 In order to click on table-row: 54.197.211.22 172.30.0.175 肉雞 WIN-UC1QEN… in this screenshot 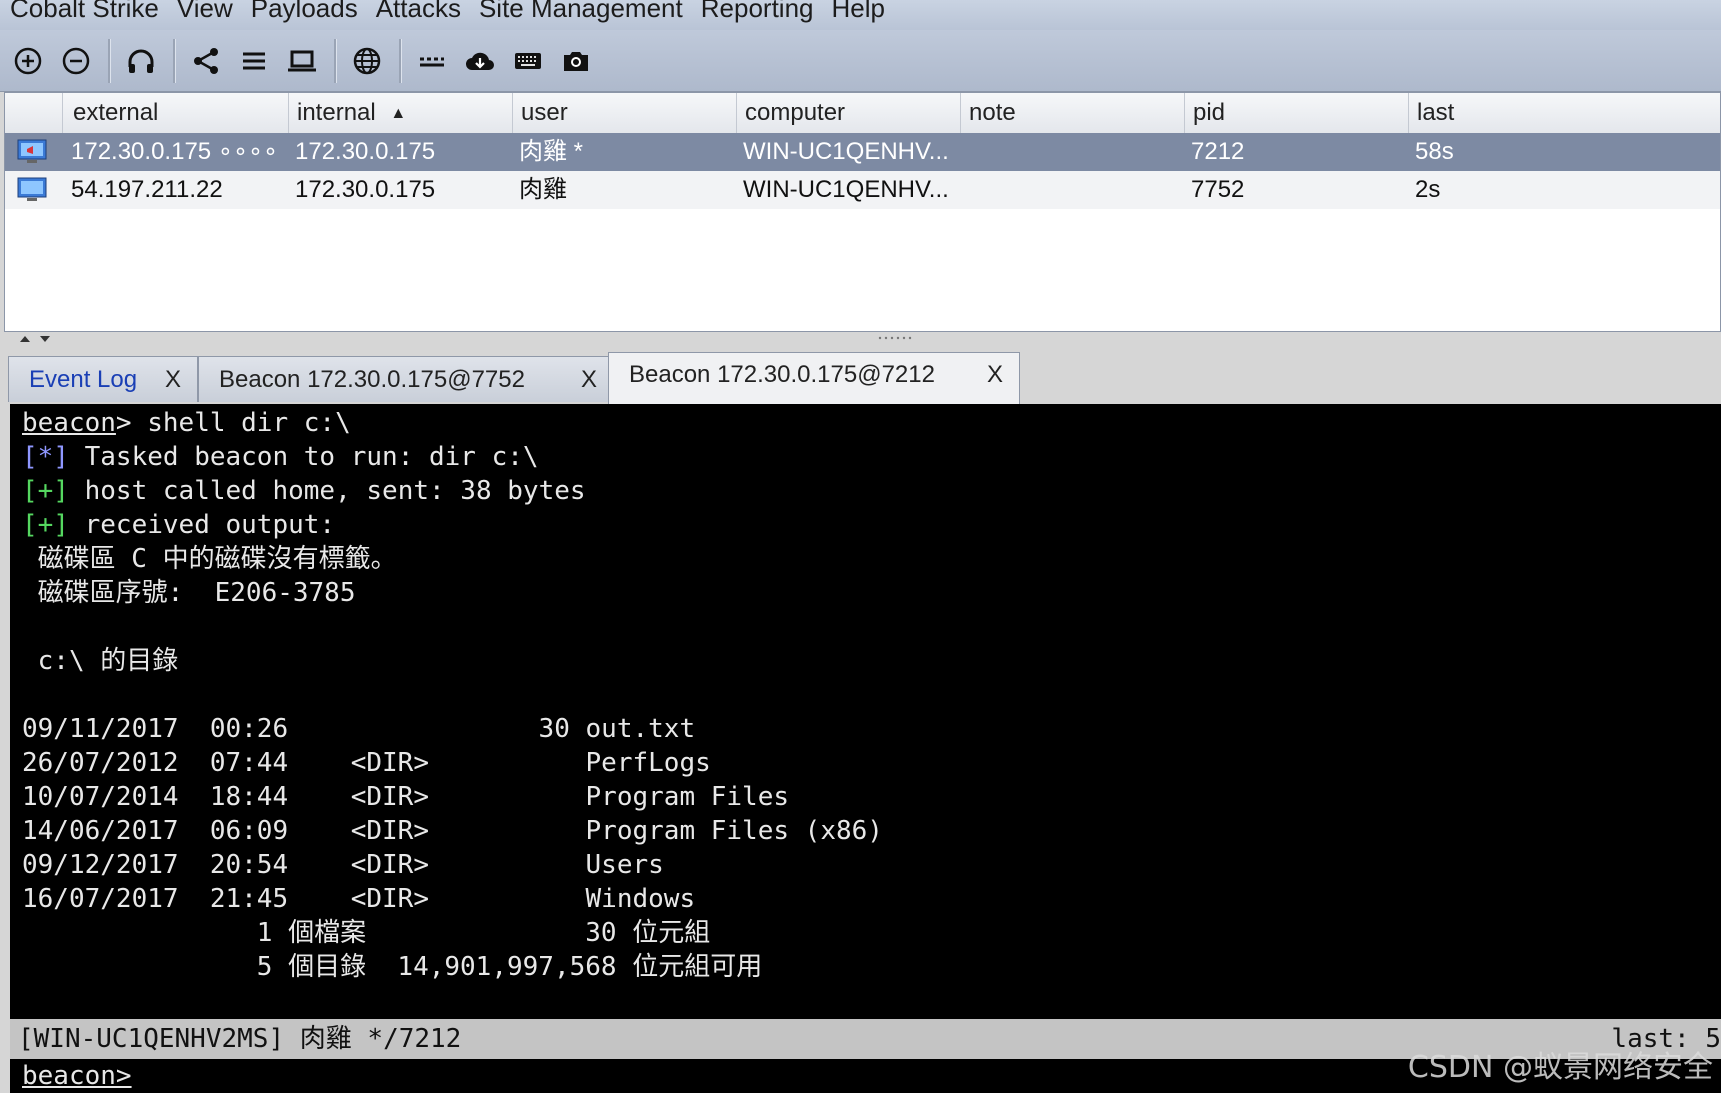, I will do `click(862, 190)`.